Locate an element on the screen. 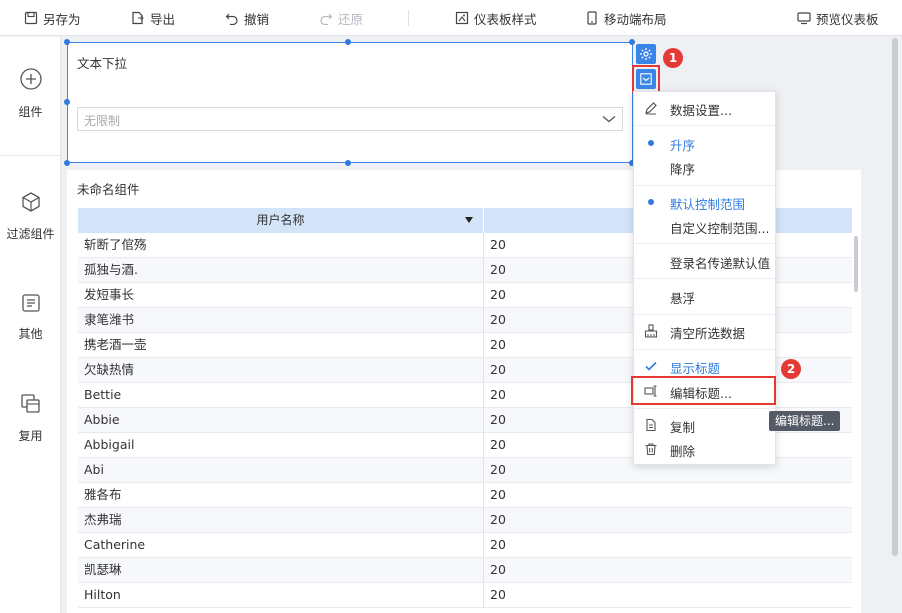 The width and height of the screenshot is (902, 613). text-dropdown-widget: 文本下拉 无限制 is located at coordinates (350, 102).